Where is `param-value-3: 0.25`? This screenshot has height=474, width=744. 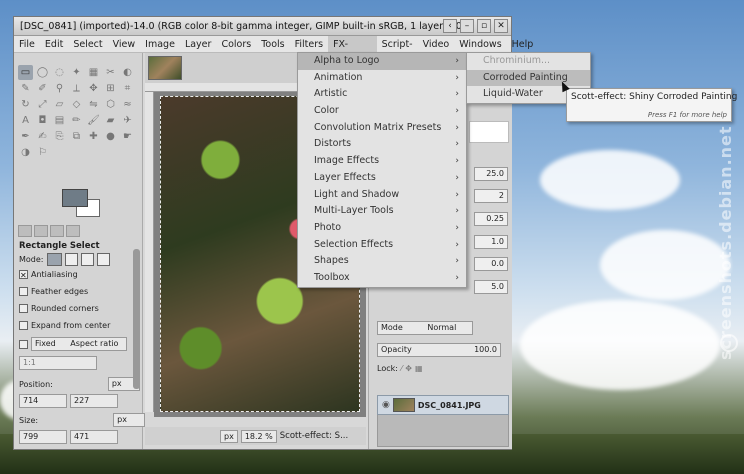
param-value-3: 0.25 is located at coordinates (491, 219).